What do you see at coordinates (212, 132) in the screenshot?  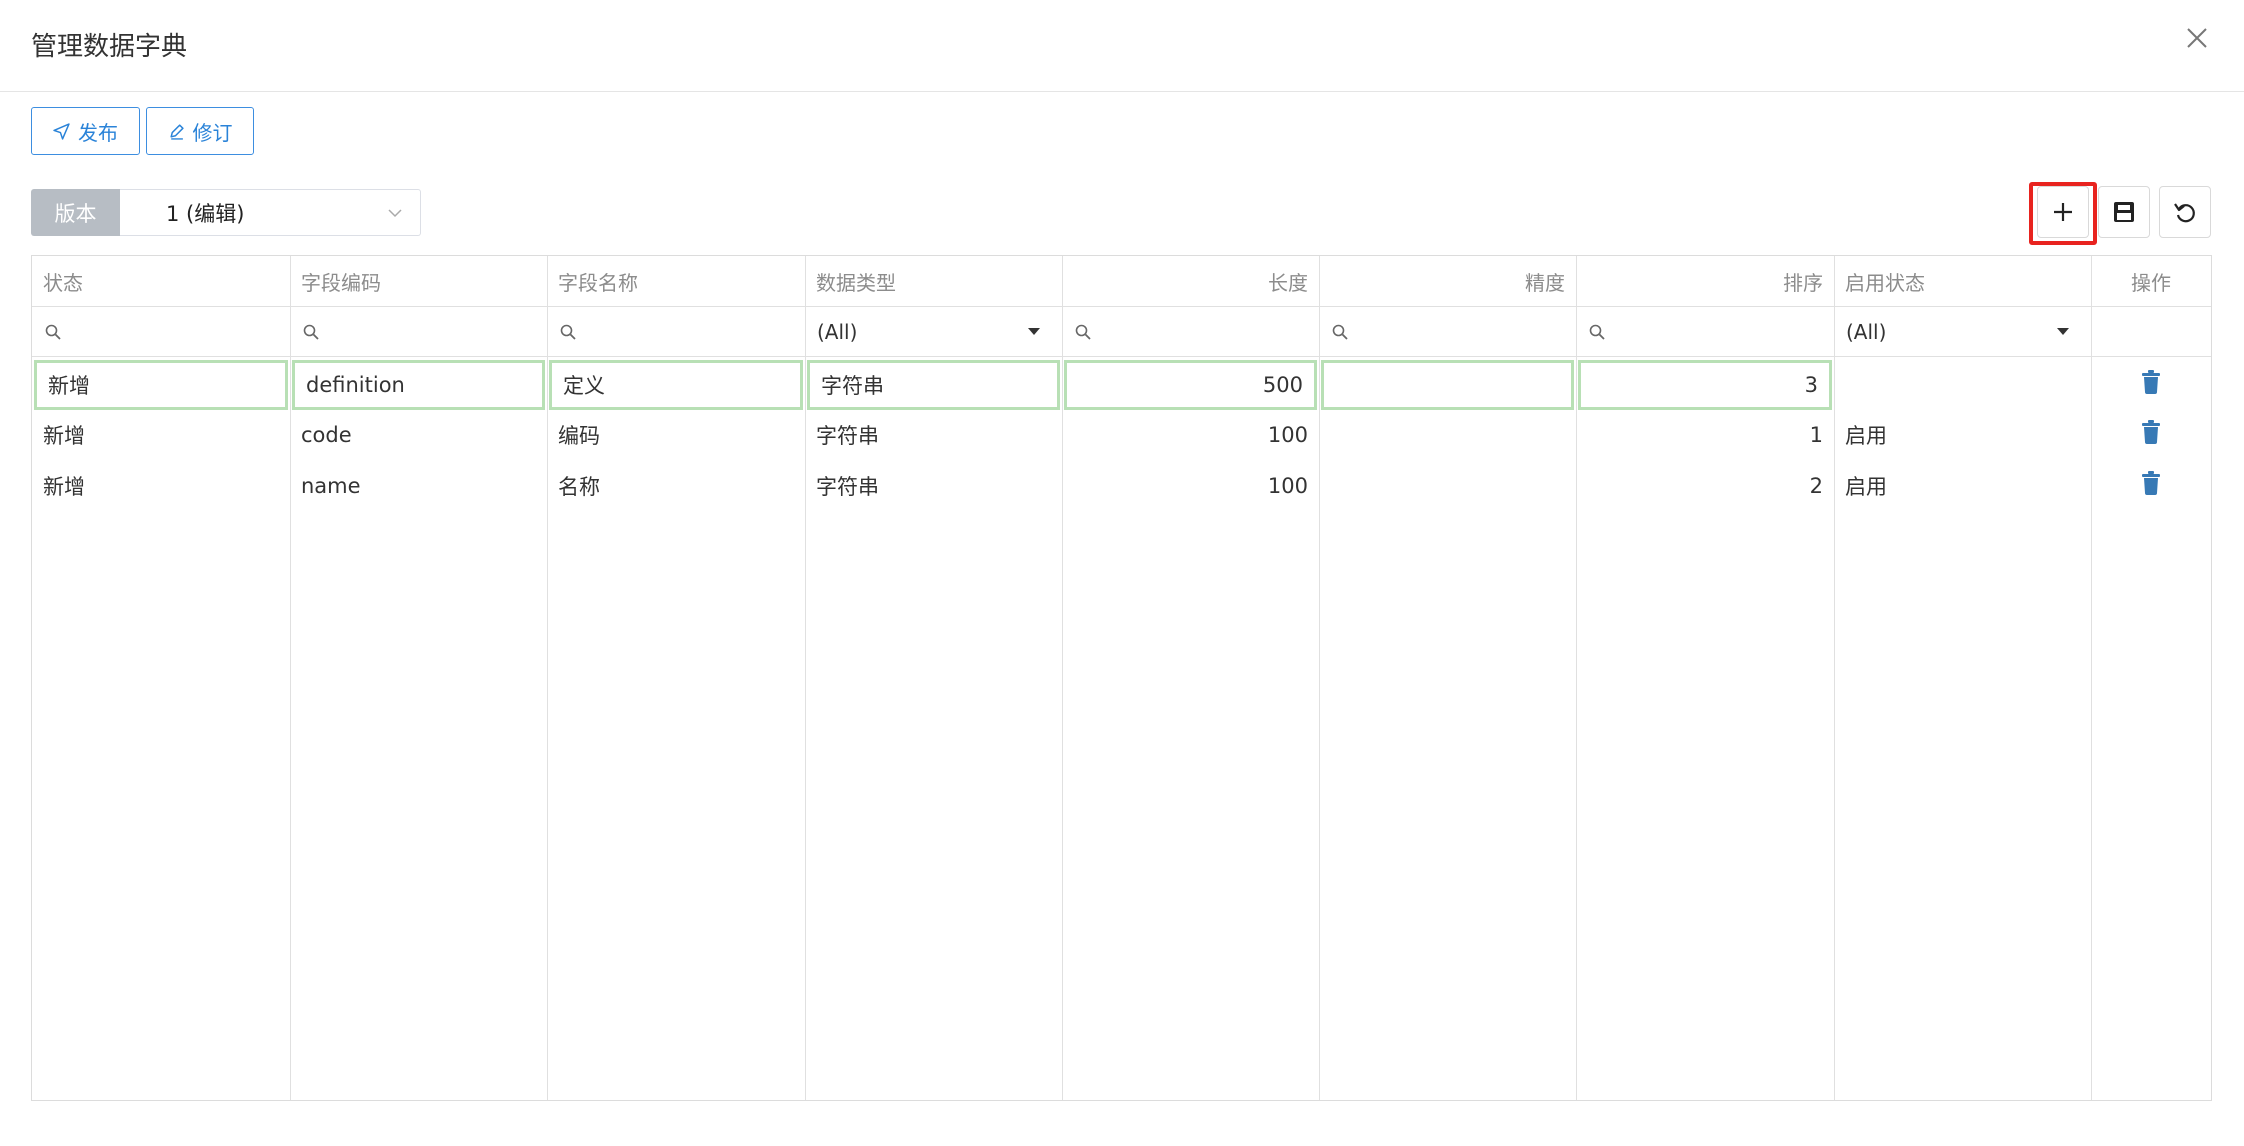 I see `revise-label: 修订` at bounding box center [212, 132].